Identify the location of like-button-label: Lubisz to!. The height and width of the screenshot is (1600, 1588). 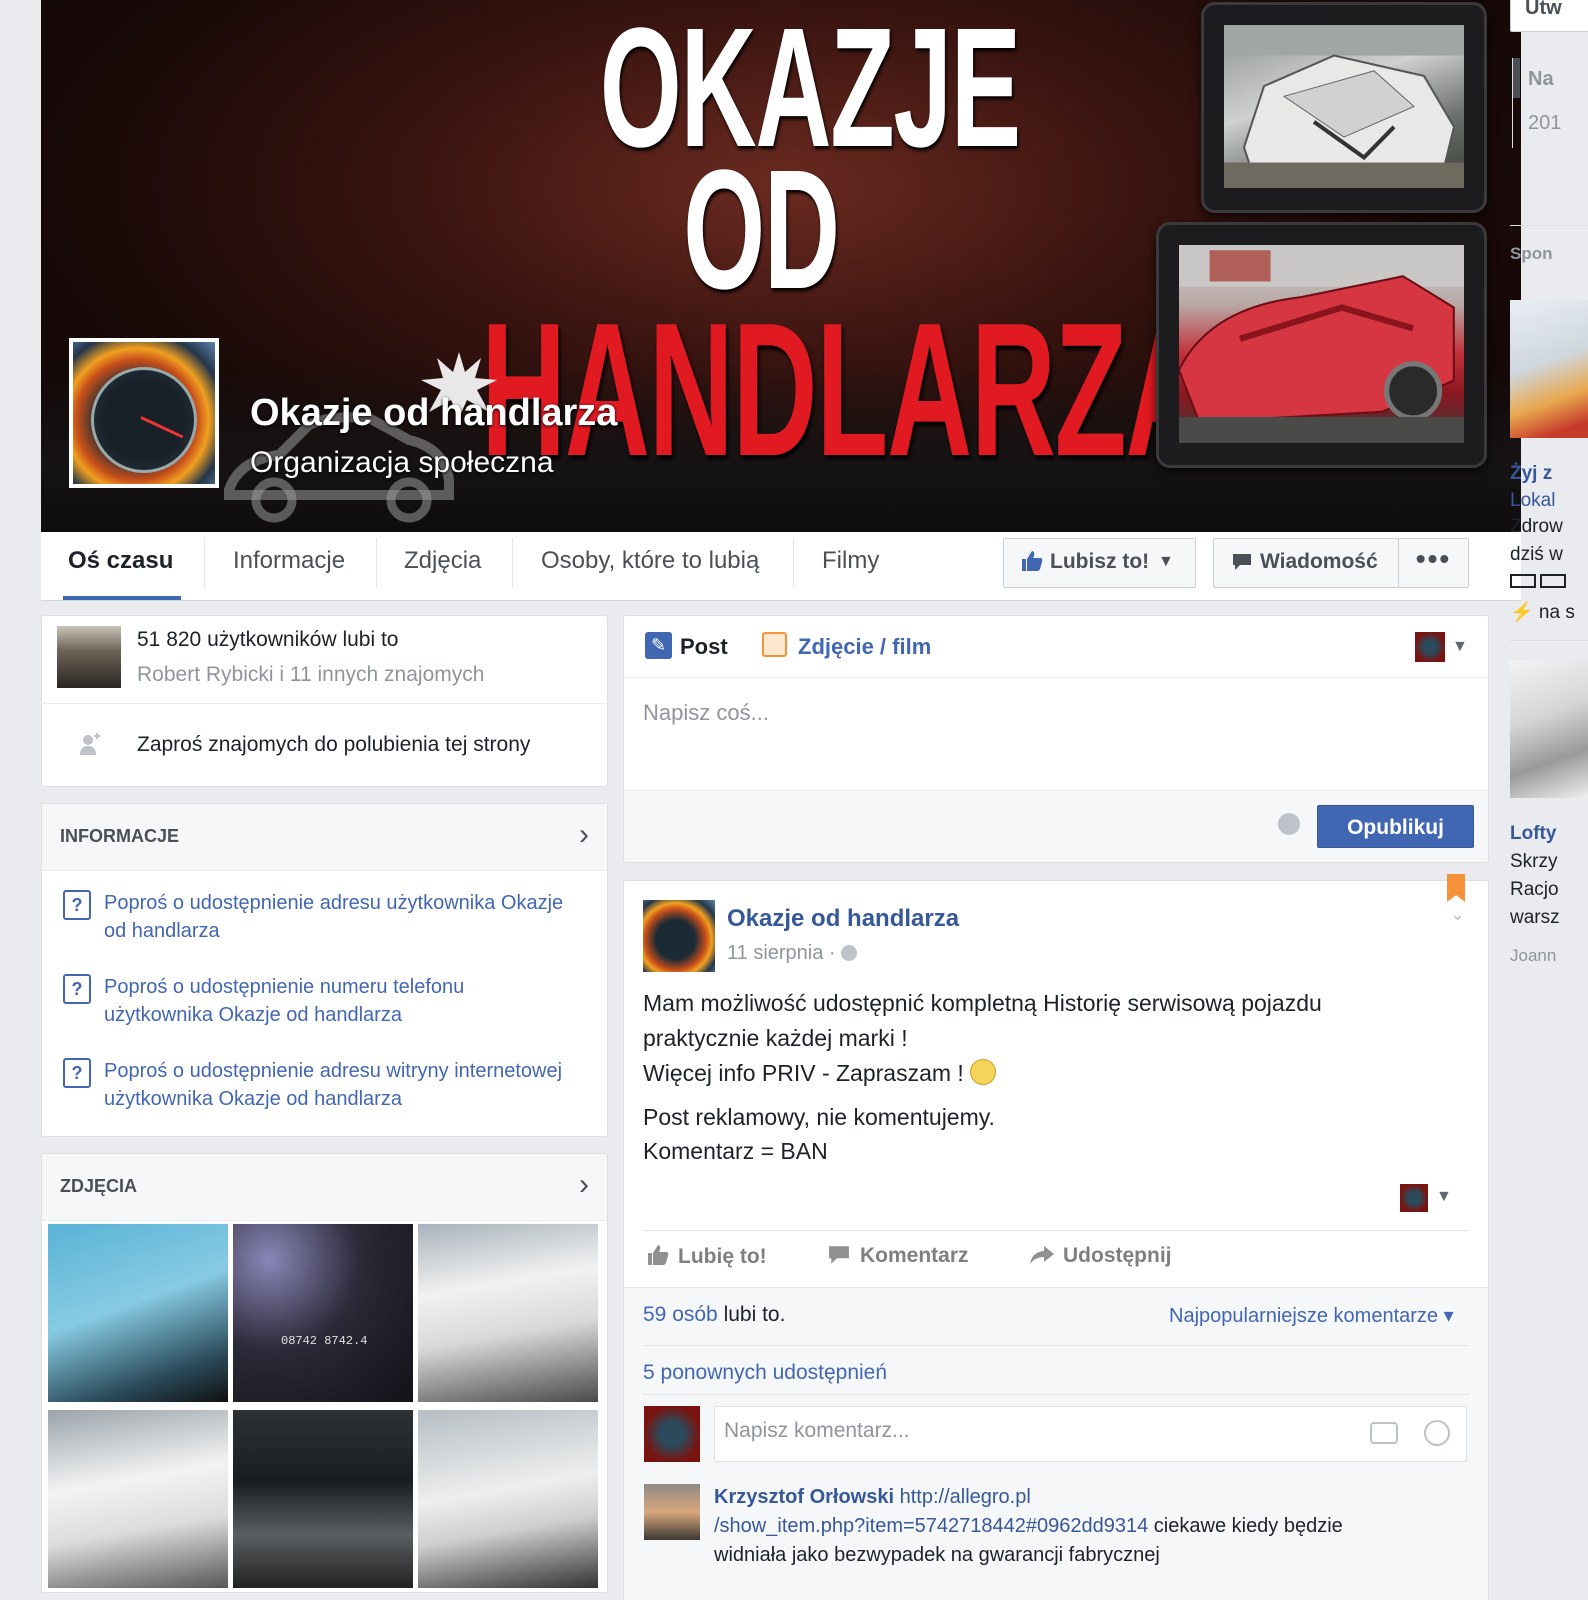
(1100, 561).